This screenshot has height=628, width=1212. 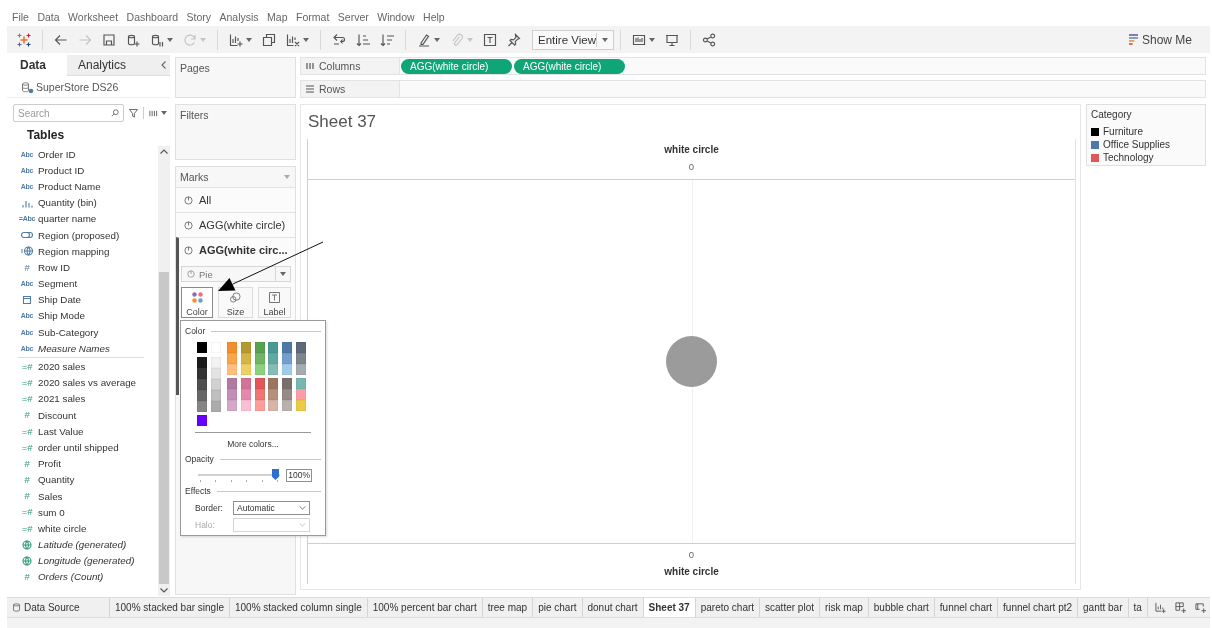 What do you see at coordinates (82, 251) in the screenshot?
I see `field-item: Region mapping` at bounding box center [82, 251].